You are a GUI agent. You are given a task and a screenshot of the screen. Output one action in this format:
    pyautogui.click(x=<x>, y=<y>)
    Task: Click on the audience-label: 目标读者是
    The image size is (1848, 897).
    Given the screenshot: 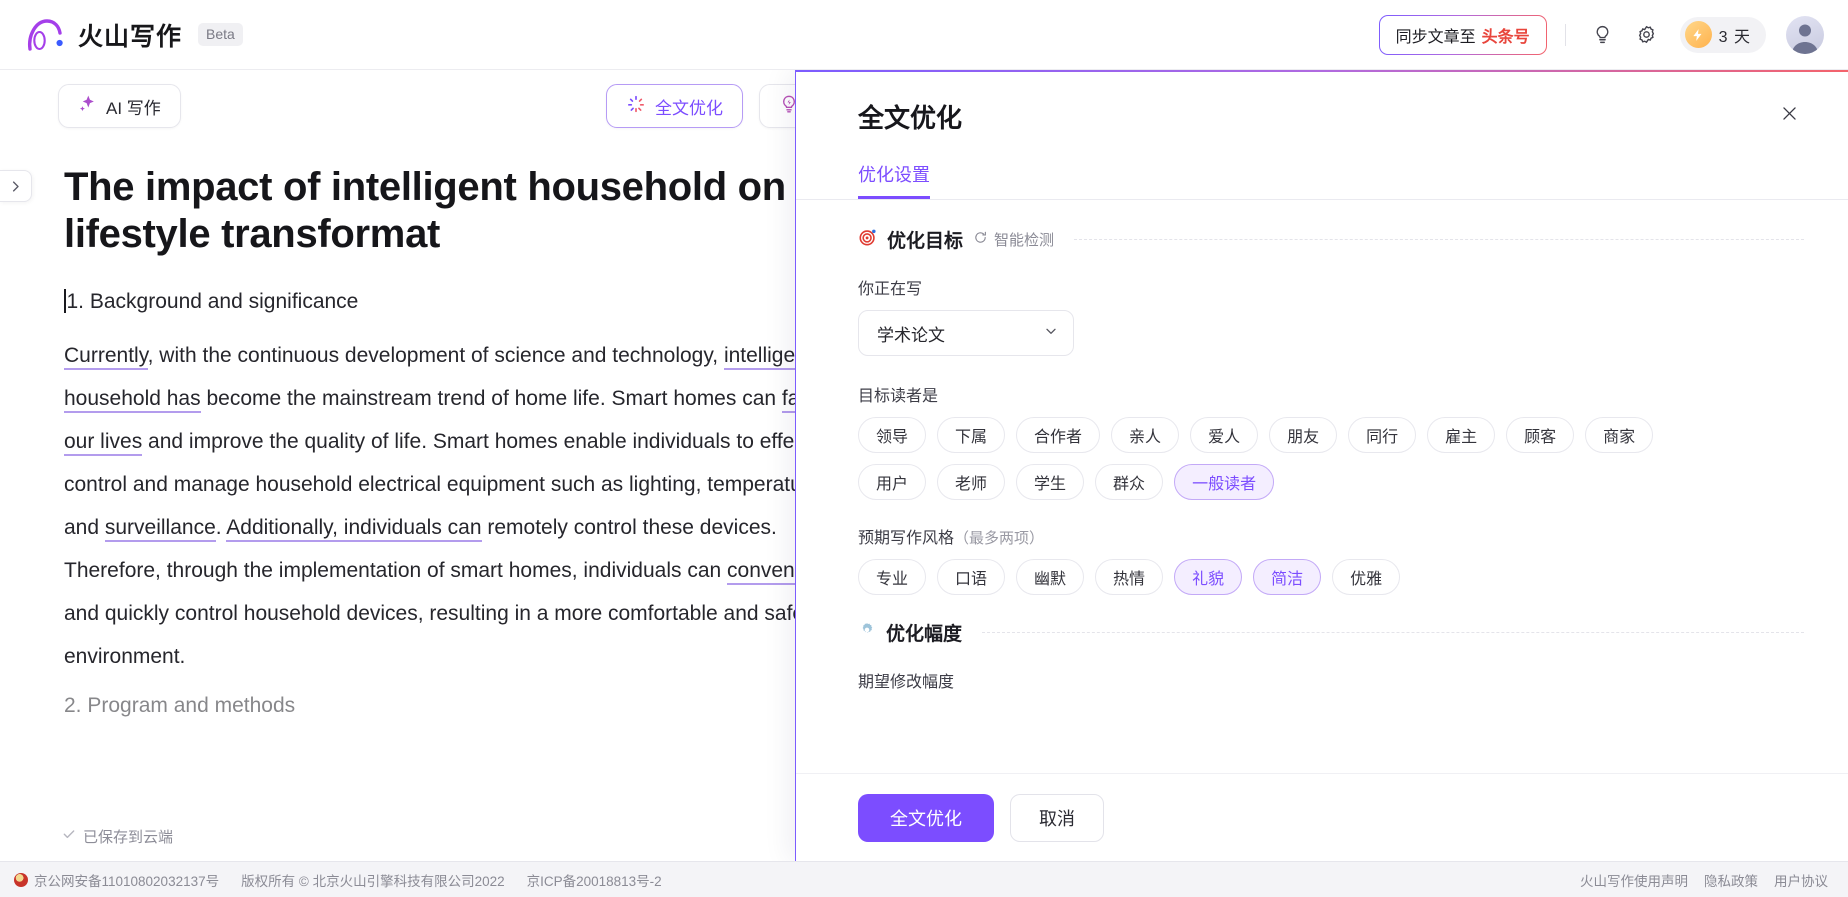 What is the action you would take?
    pyautogui.click(x=898, y=396)
    